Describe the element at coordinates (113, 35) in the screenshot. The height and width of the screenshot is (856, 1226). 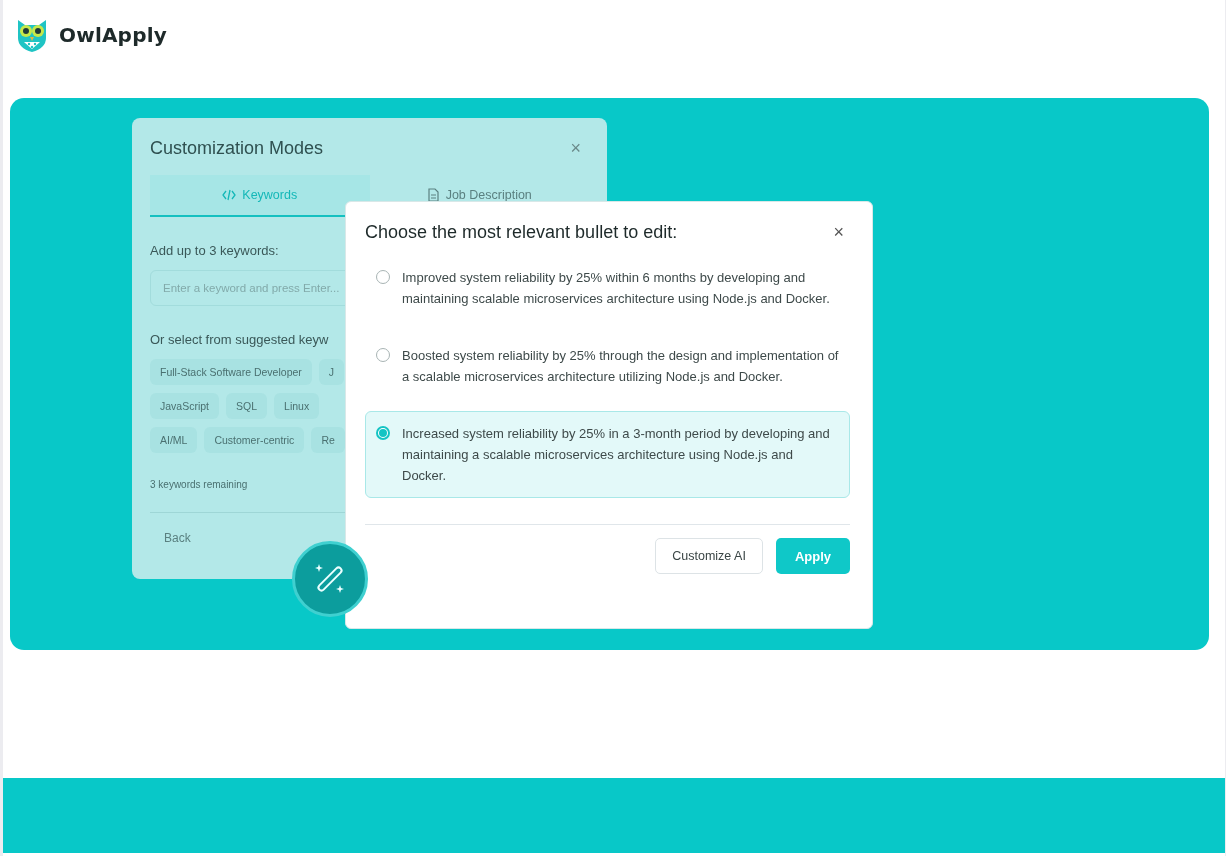
I see `brand-name: OwlApply` at that location.